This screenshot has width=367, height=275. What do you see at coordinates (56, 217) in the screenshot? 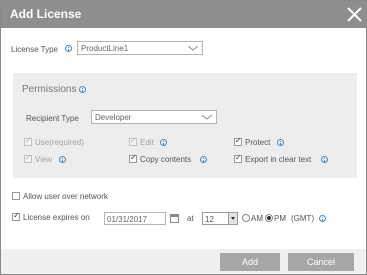
I see `license-expires-label: License expires on` at bounding box center [56, 217].